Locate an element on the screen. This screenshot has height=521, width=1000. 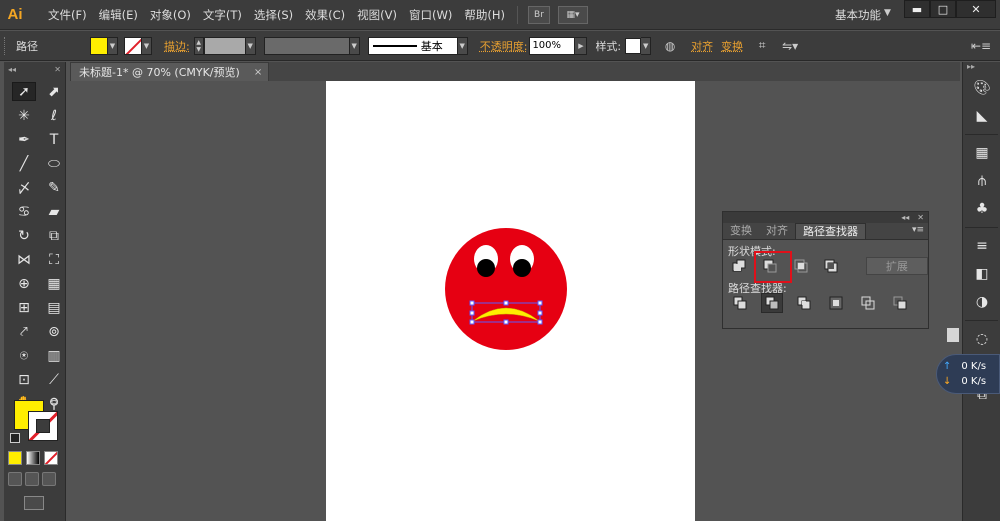
swap-fill-stroke-icon: ⇆ is located at coordinates (54, 402).